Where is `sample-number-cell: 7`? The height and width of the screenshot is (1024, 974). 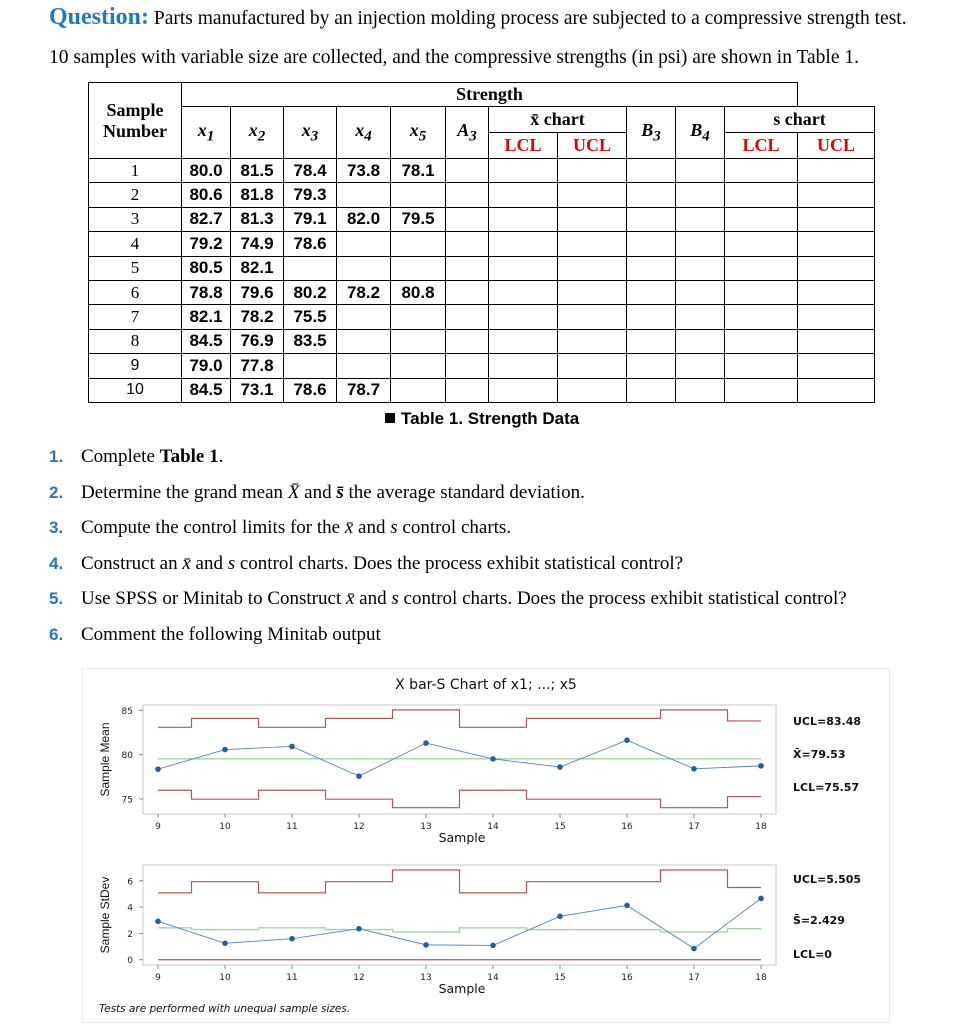
sample-number-cell: 7 is located at coordinates (135, 317).